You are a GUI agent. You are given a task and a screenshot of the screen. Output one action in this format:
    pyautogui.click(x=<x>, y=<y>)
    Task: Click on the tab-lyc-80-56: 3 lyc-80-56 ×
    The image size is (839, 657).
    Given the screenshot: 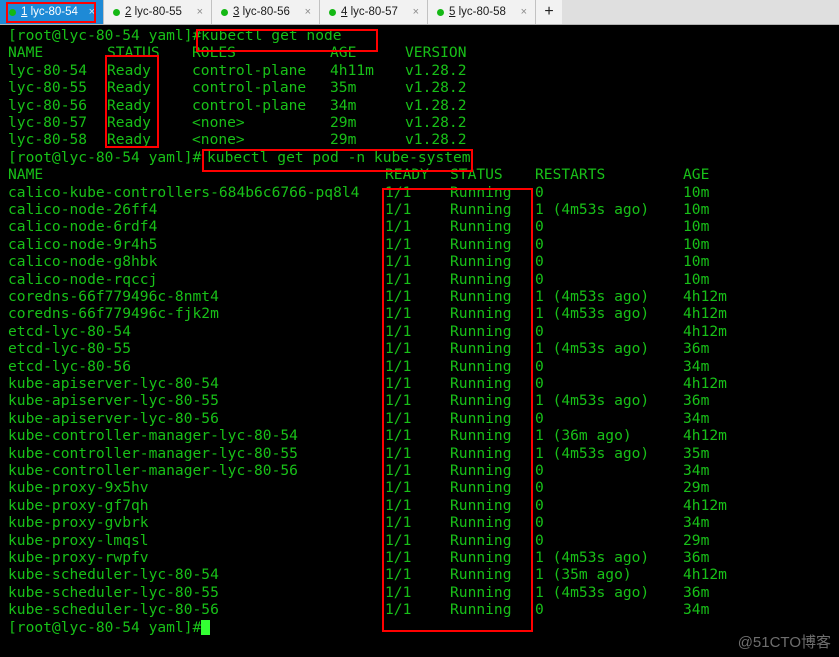 What is the action you would take?
    pyautogui.click(x=266, y=12)
    